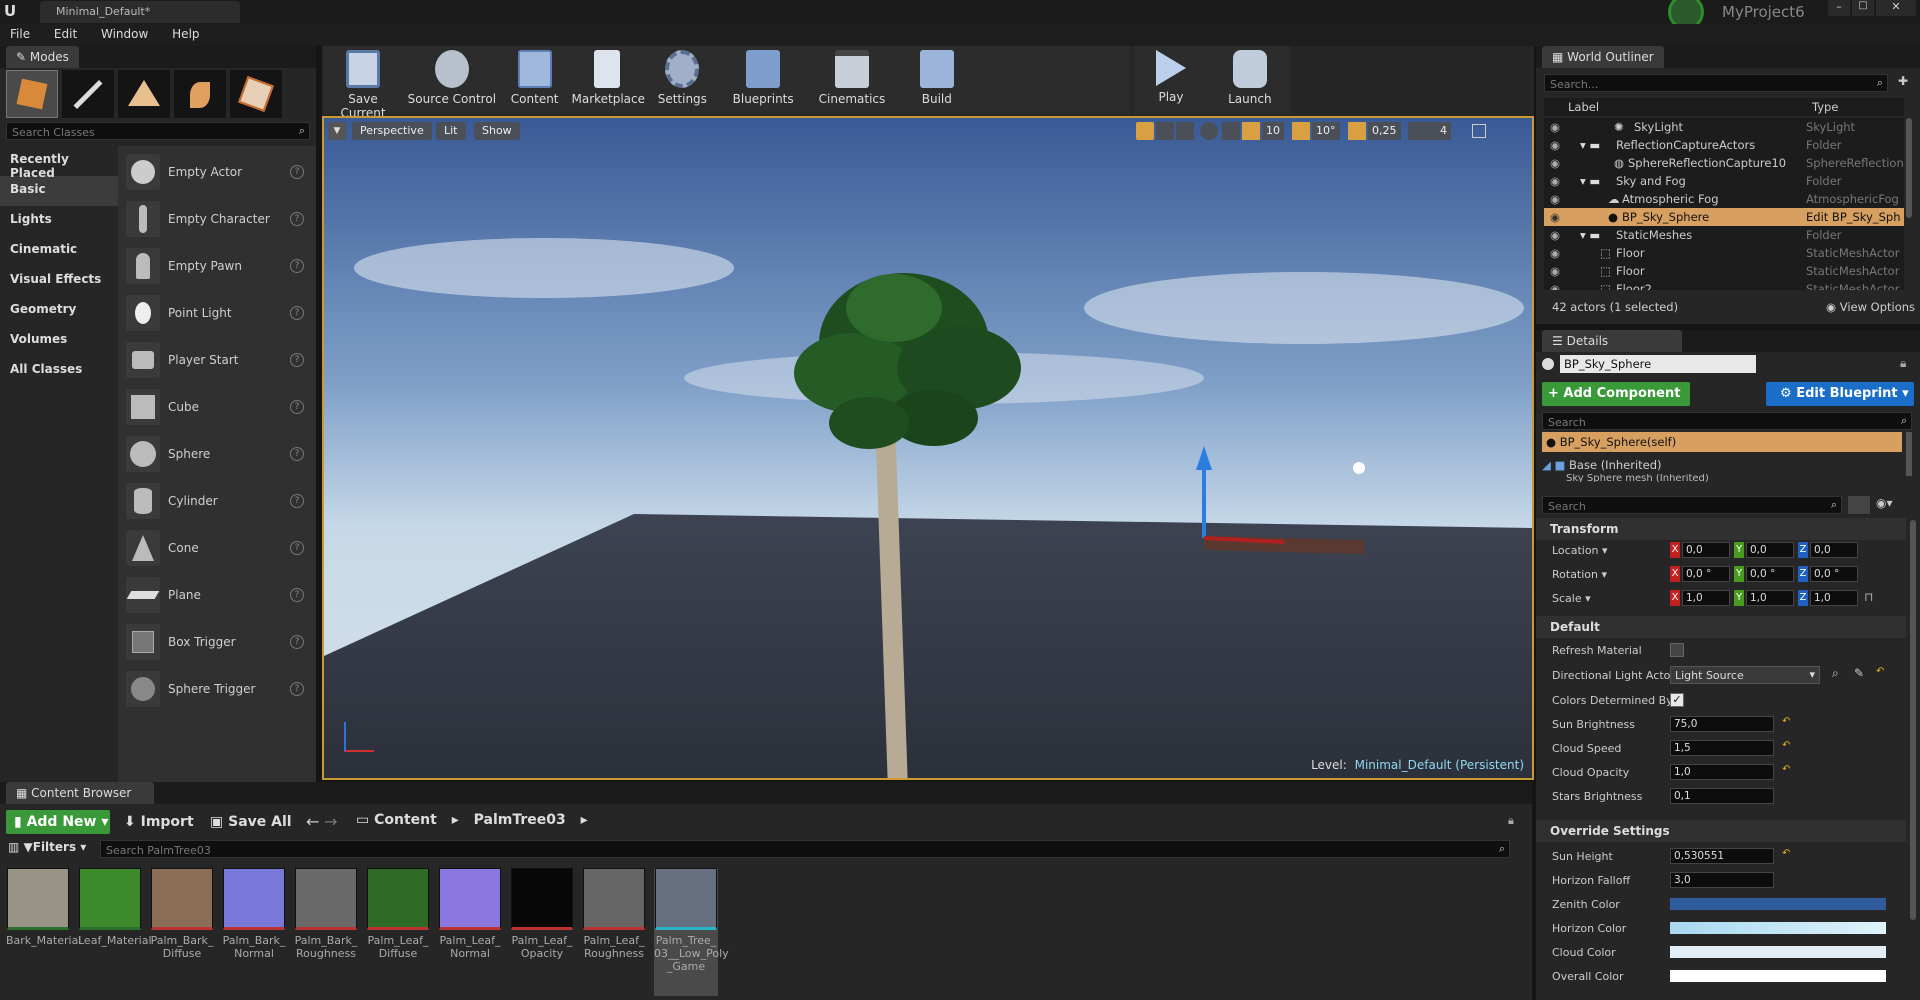 This screenshot has width=1920, height=1000. Describe the element at coordinates (1588, 976) in the screenshot. I see `overall-color-label: Overall Color` at that location.